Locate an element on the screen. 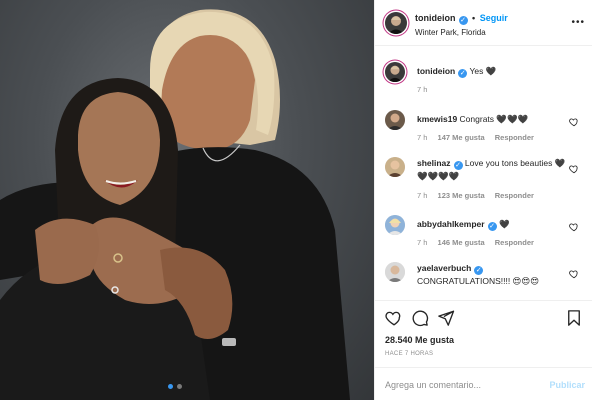 The width and height of the screenshot is (592, 400). author-avatar is located at coordinates (396, 23).